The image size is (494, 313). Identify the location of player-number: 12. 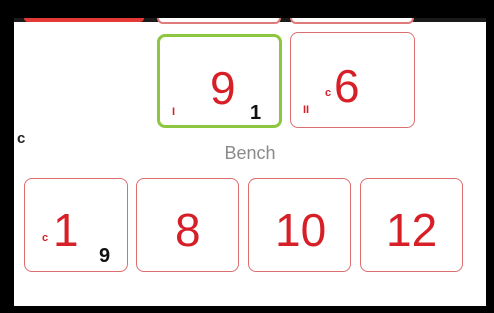
(412, 230).